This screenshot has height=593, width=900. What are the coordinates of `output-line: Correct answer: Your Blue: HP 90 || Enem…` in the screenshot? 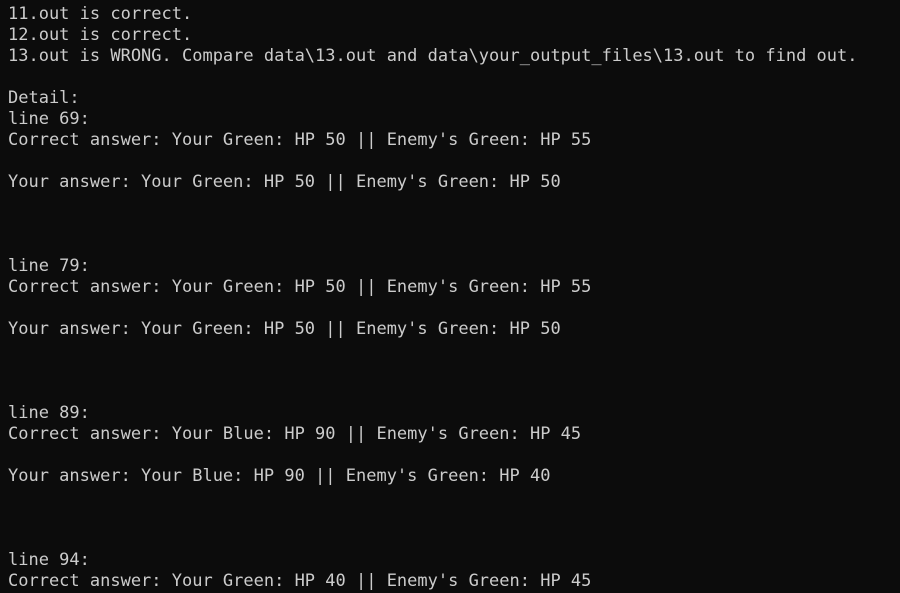 It's located at (295, 434).